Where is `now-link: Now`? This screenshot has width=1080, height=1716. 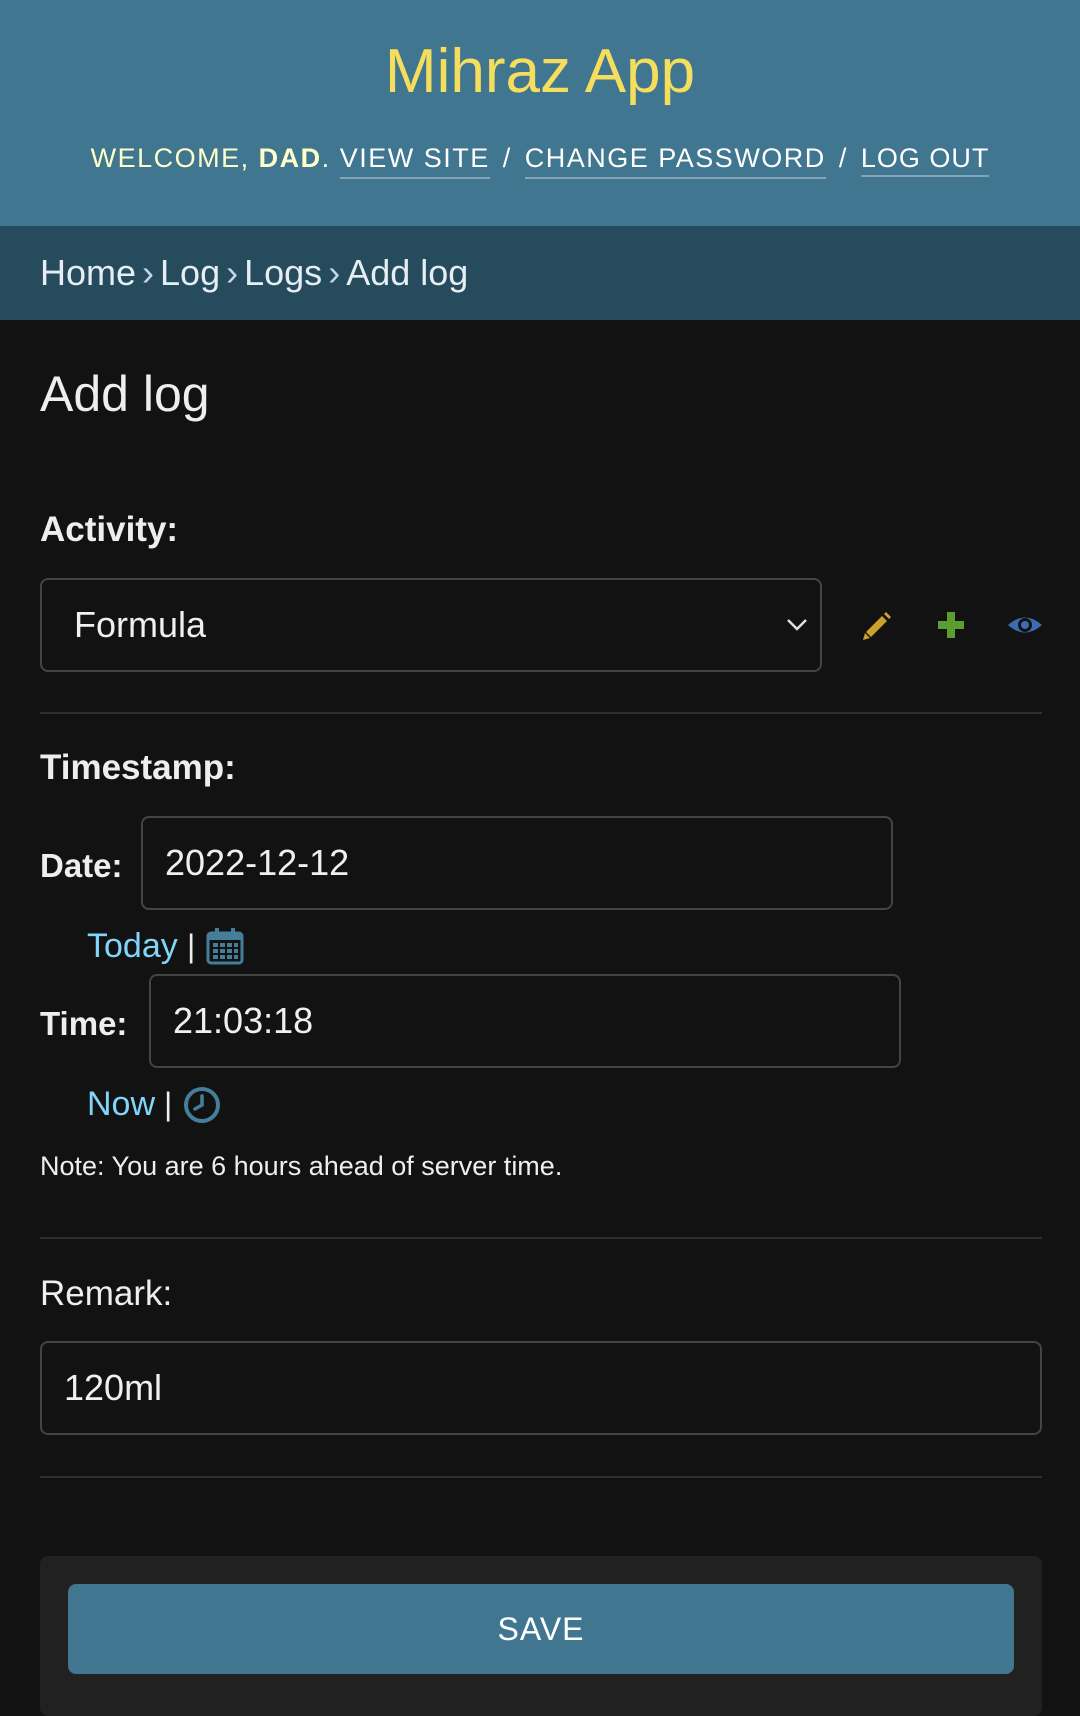 now-link: Now is located at coordinates (121, 1104).